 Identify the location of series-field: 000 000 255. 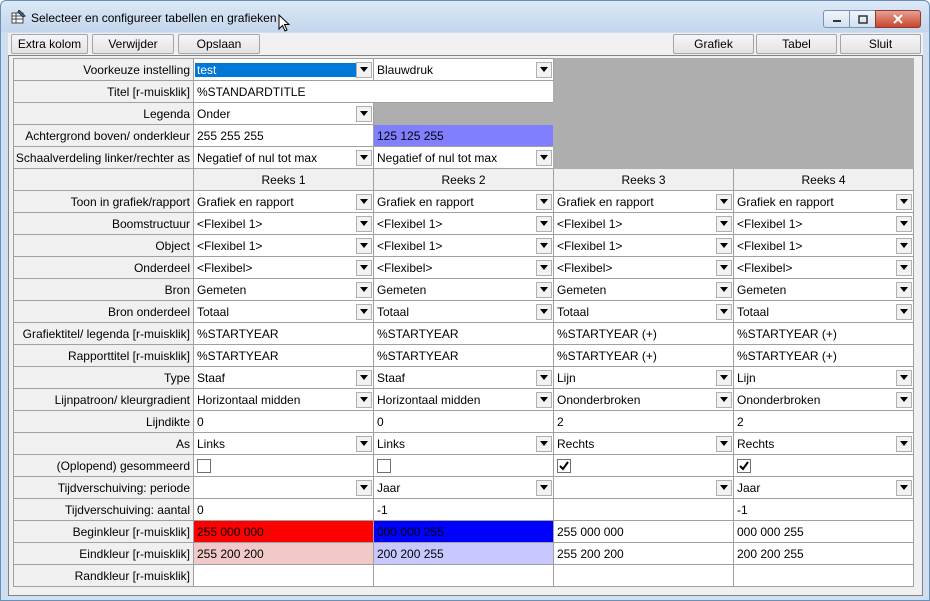
(463, 531).